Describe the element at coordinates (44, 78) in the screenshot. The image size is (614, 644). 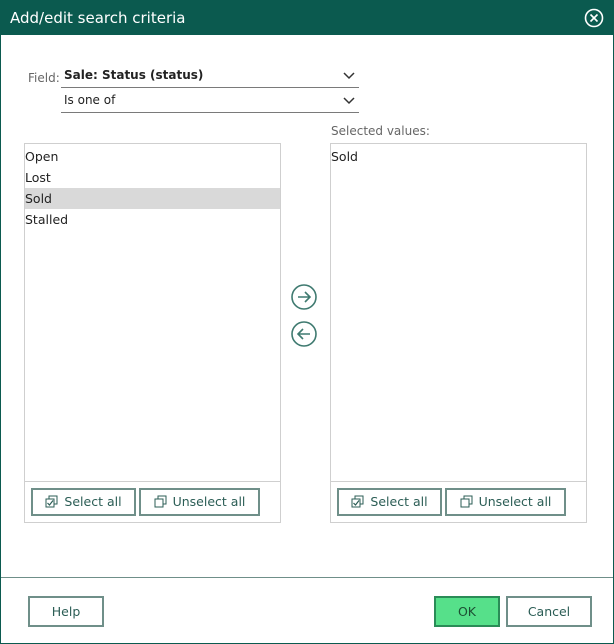
I see `field-label: Field:` at that location.